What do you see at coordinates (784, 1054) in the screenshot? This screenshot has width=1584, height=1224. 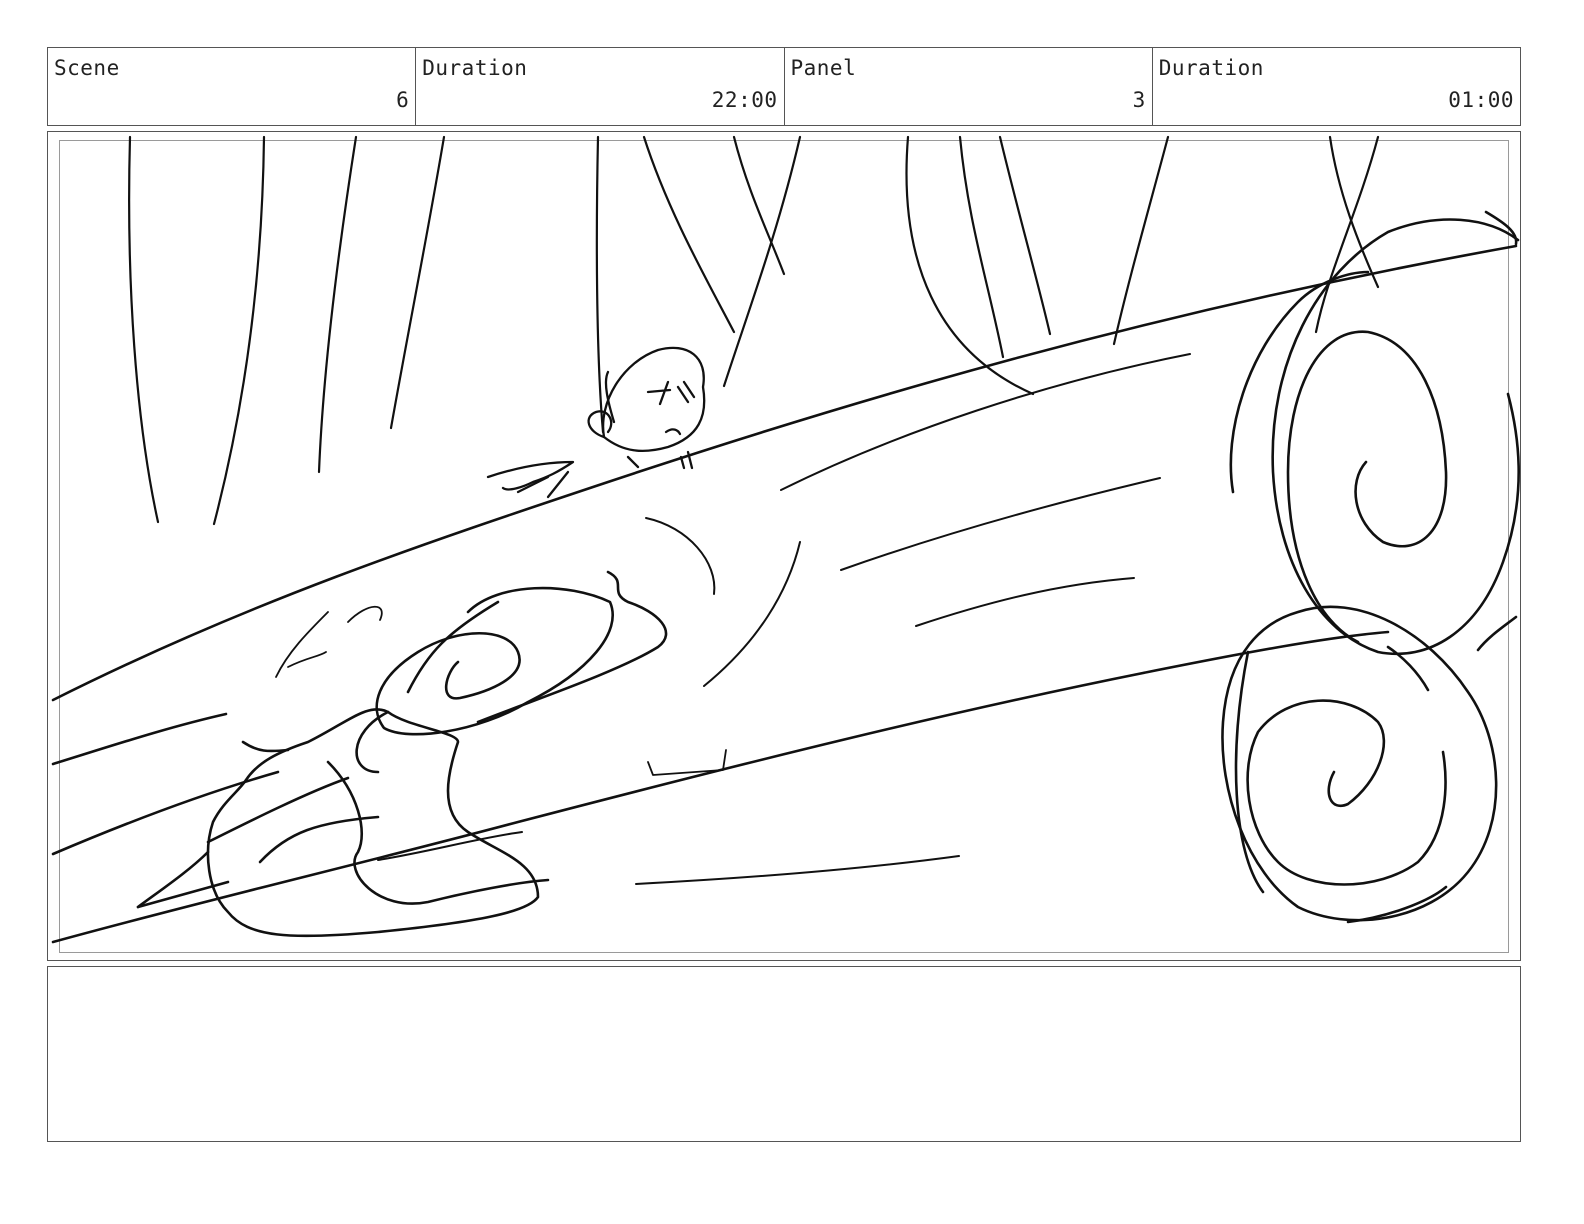 I see `notes-box` at bounding box center [784, 1054].